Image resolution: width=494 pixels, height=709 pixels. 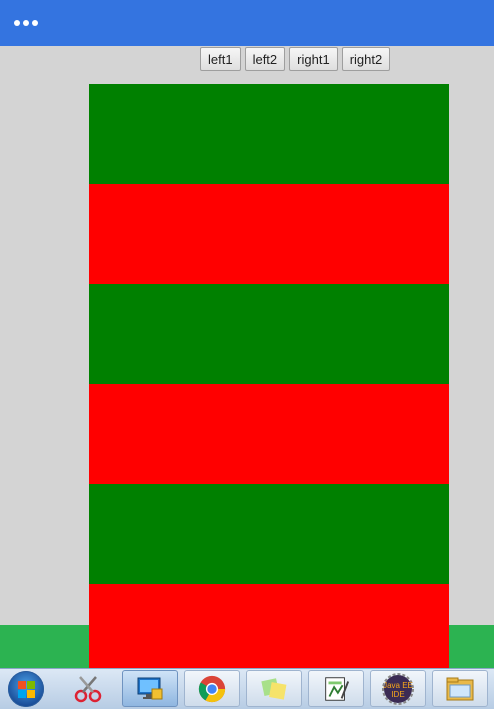 What do you see at coordinates (274, 688) in the screenshot?
I see `sticky-notes-icon` at bounding box center [274, 688].